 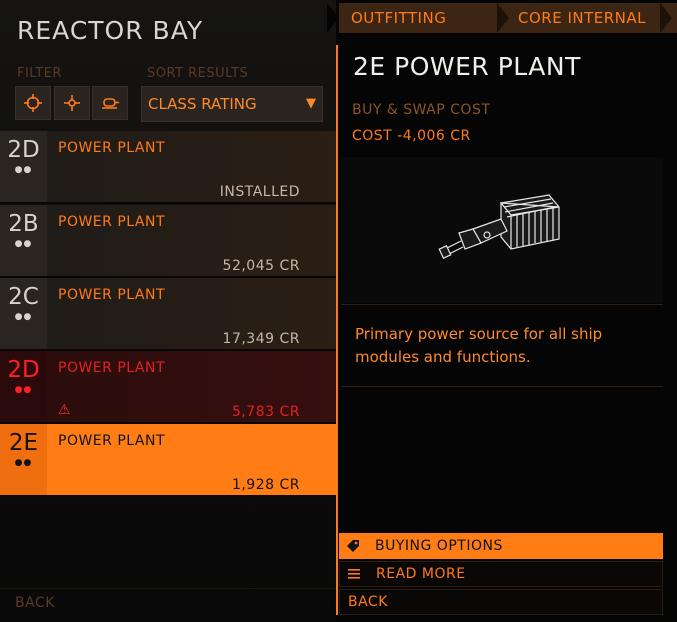 I want to click on buy-swap-cost-label: BUY & SWAP COST, so click(x=421, y=110).